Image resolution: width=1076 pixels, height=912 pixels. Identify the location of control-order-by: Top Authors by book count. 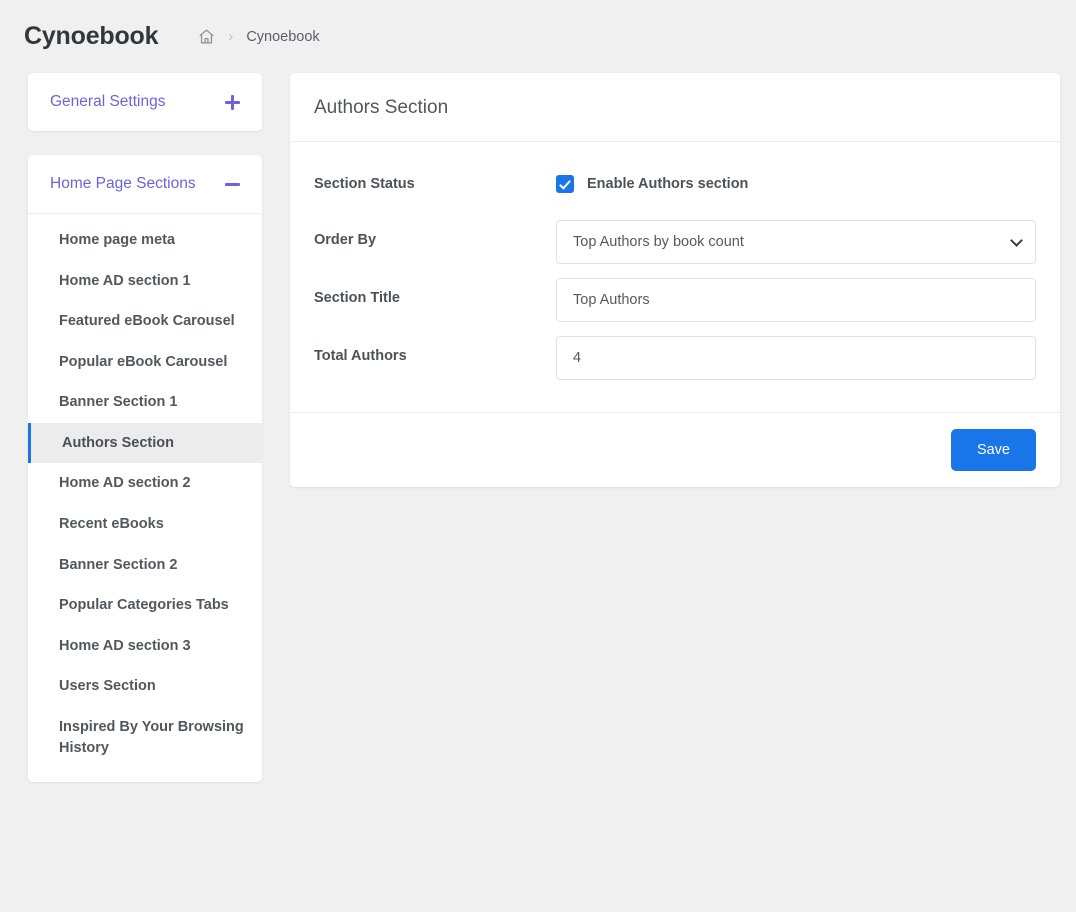
(796, 242).